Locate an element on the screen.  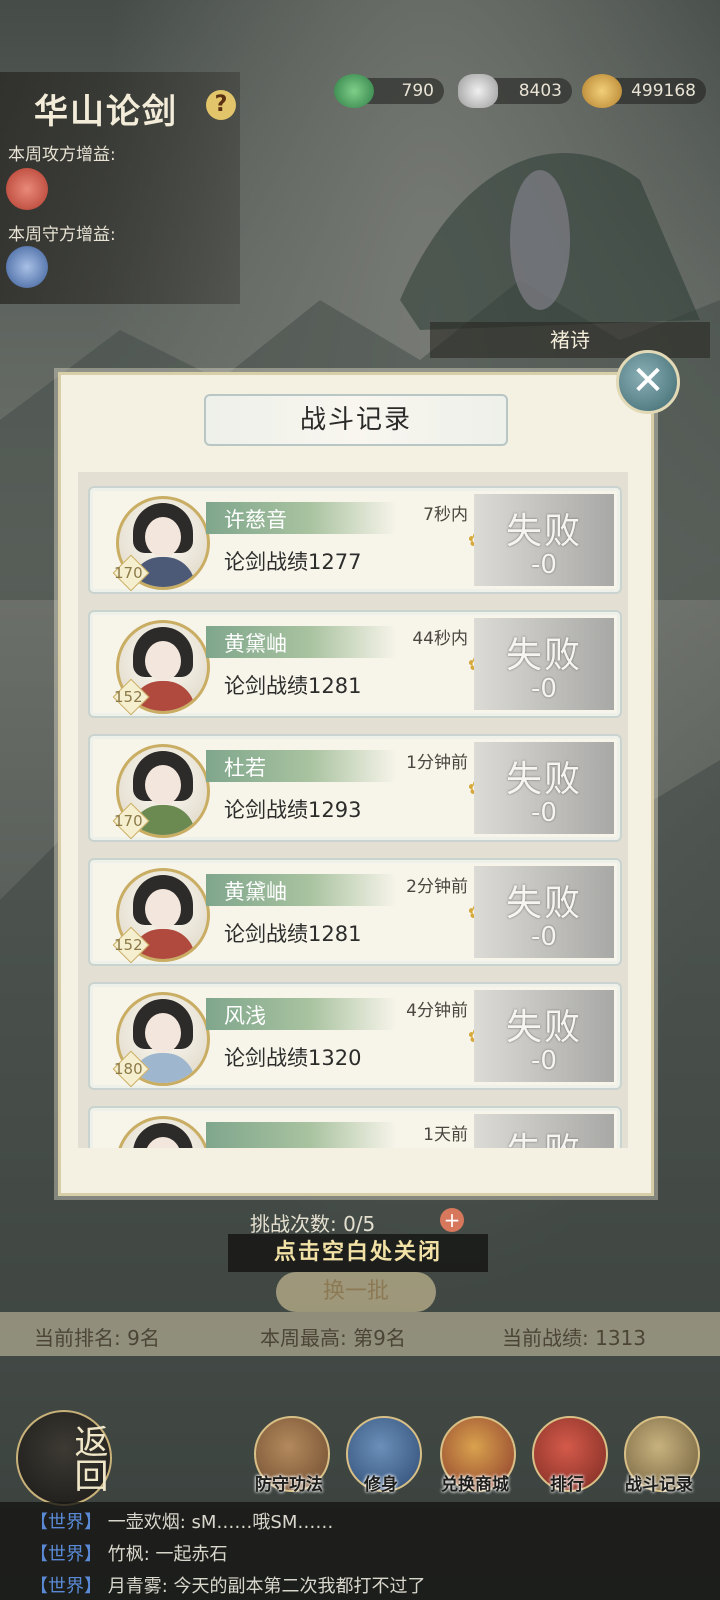
record-time: 1天前 is located at coordinates (445, 1135).